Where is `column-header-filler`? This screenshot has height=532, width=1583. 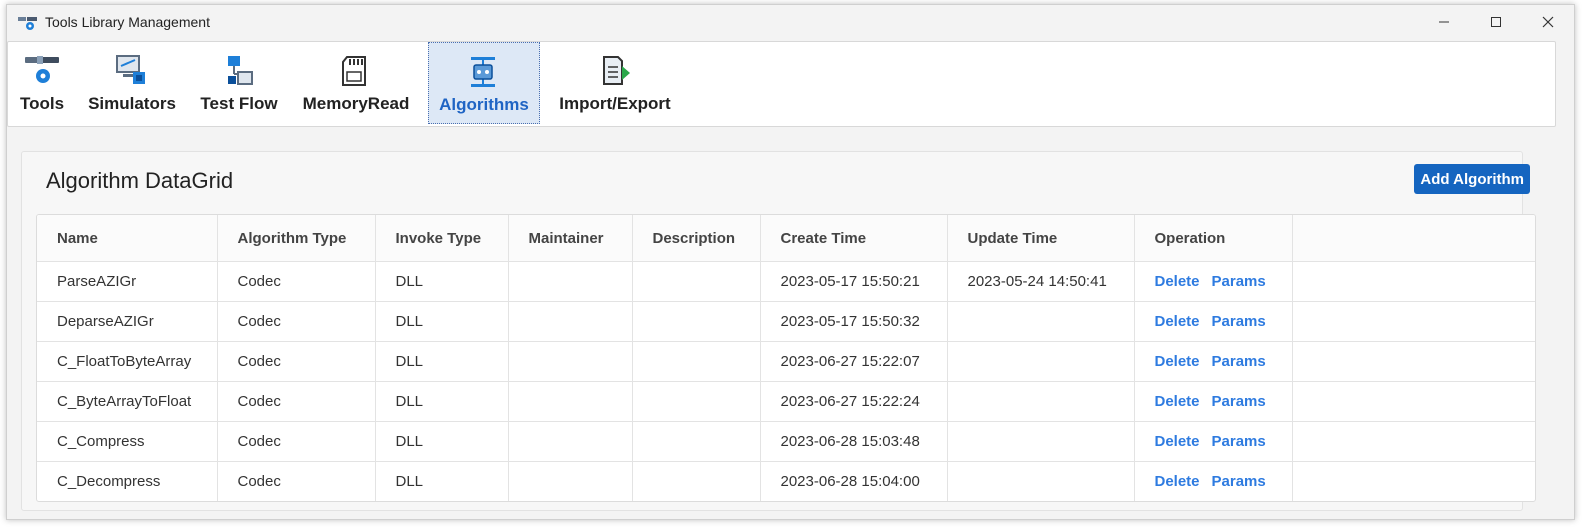 column-header-filler is located at coordinates (1413, 238).